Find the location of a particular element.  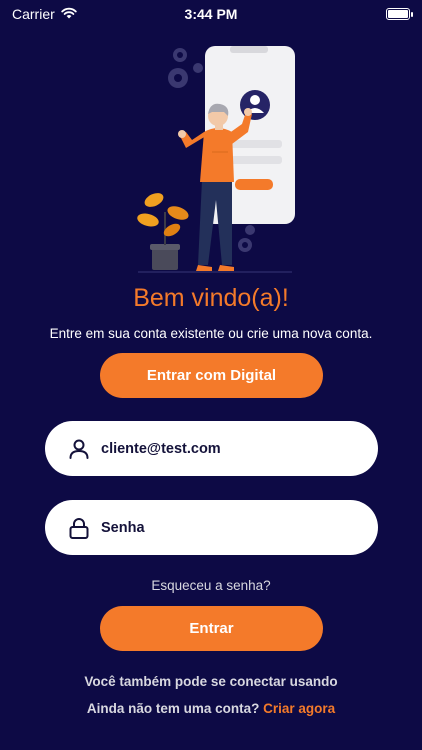

email-input is located at coordinates (221, 448).